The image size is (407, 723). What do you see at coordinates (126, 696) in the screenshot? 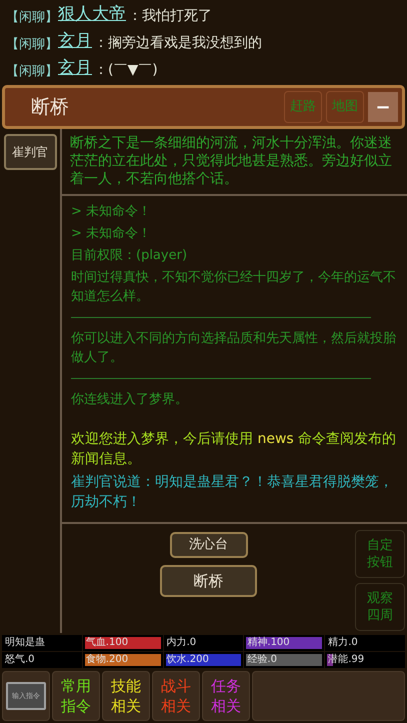
I see `command-button: 技能相关` at bounding box center [126, 696].